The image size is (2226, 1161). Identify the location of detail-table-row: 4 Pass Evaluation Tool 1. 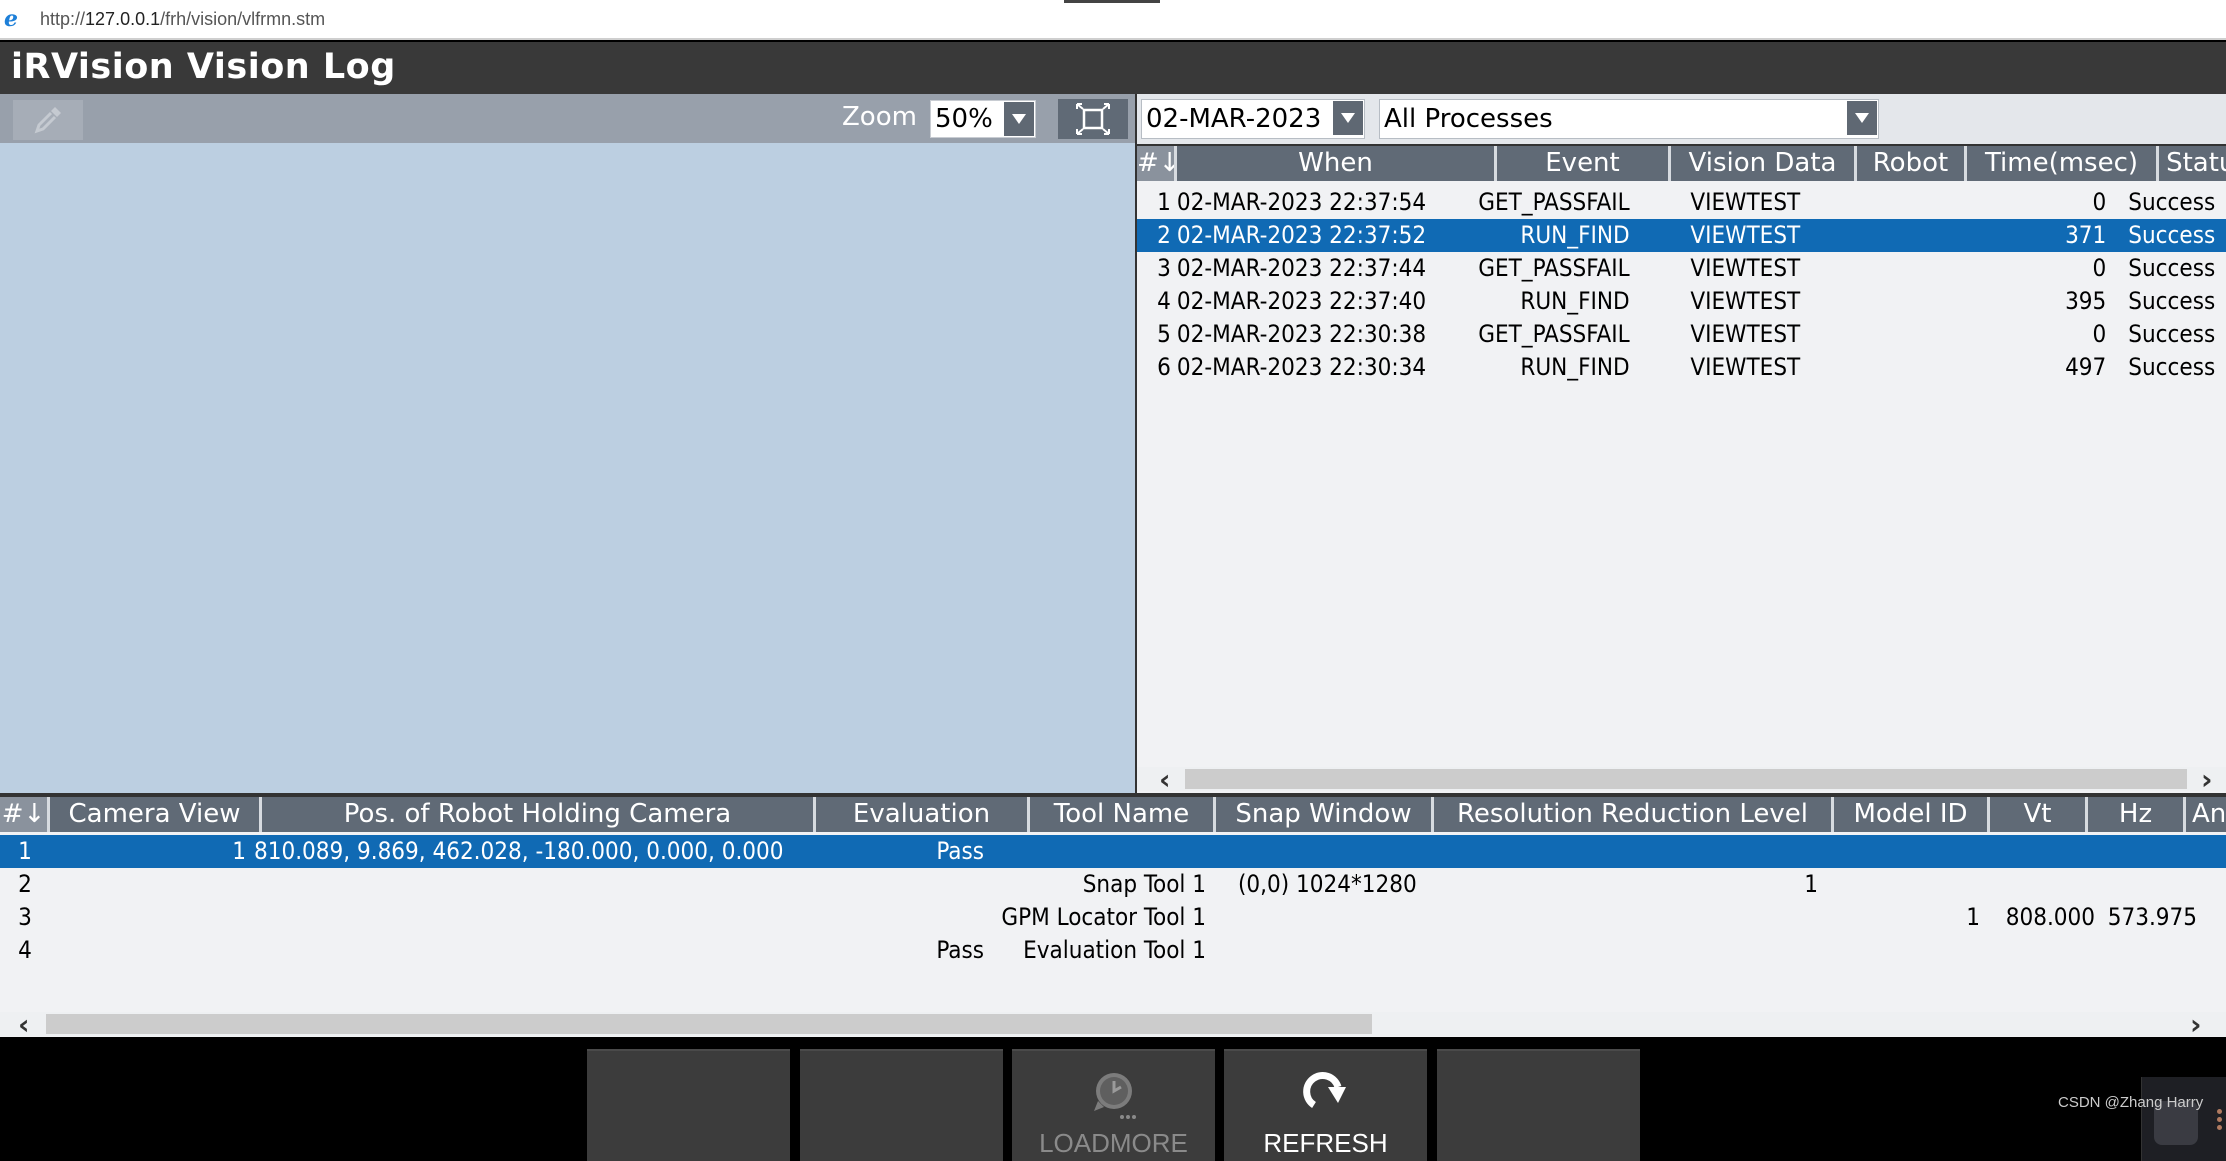
(1113, 950).